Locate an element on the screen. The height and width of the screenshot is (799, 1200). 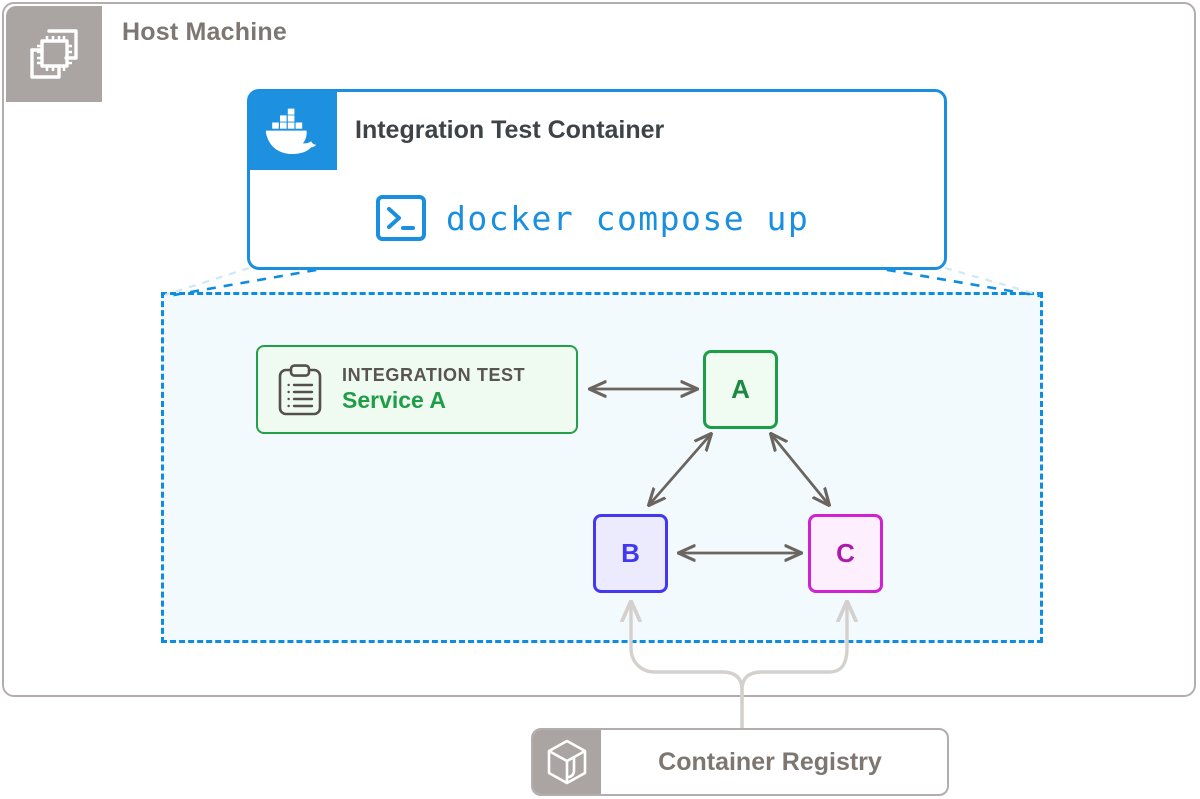
integration-test-container-title: Integration Test Container is located at coordinates (510, 130).